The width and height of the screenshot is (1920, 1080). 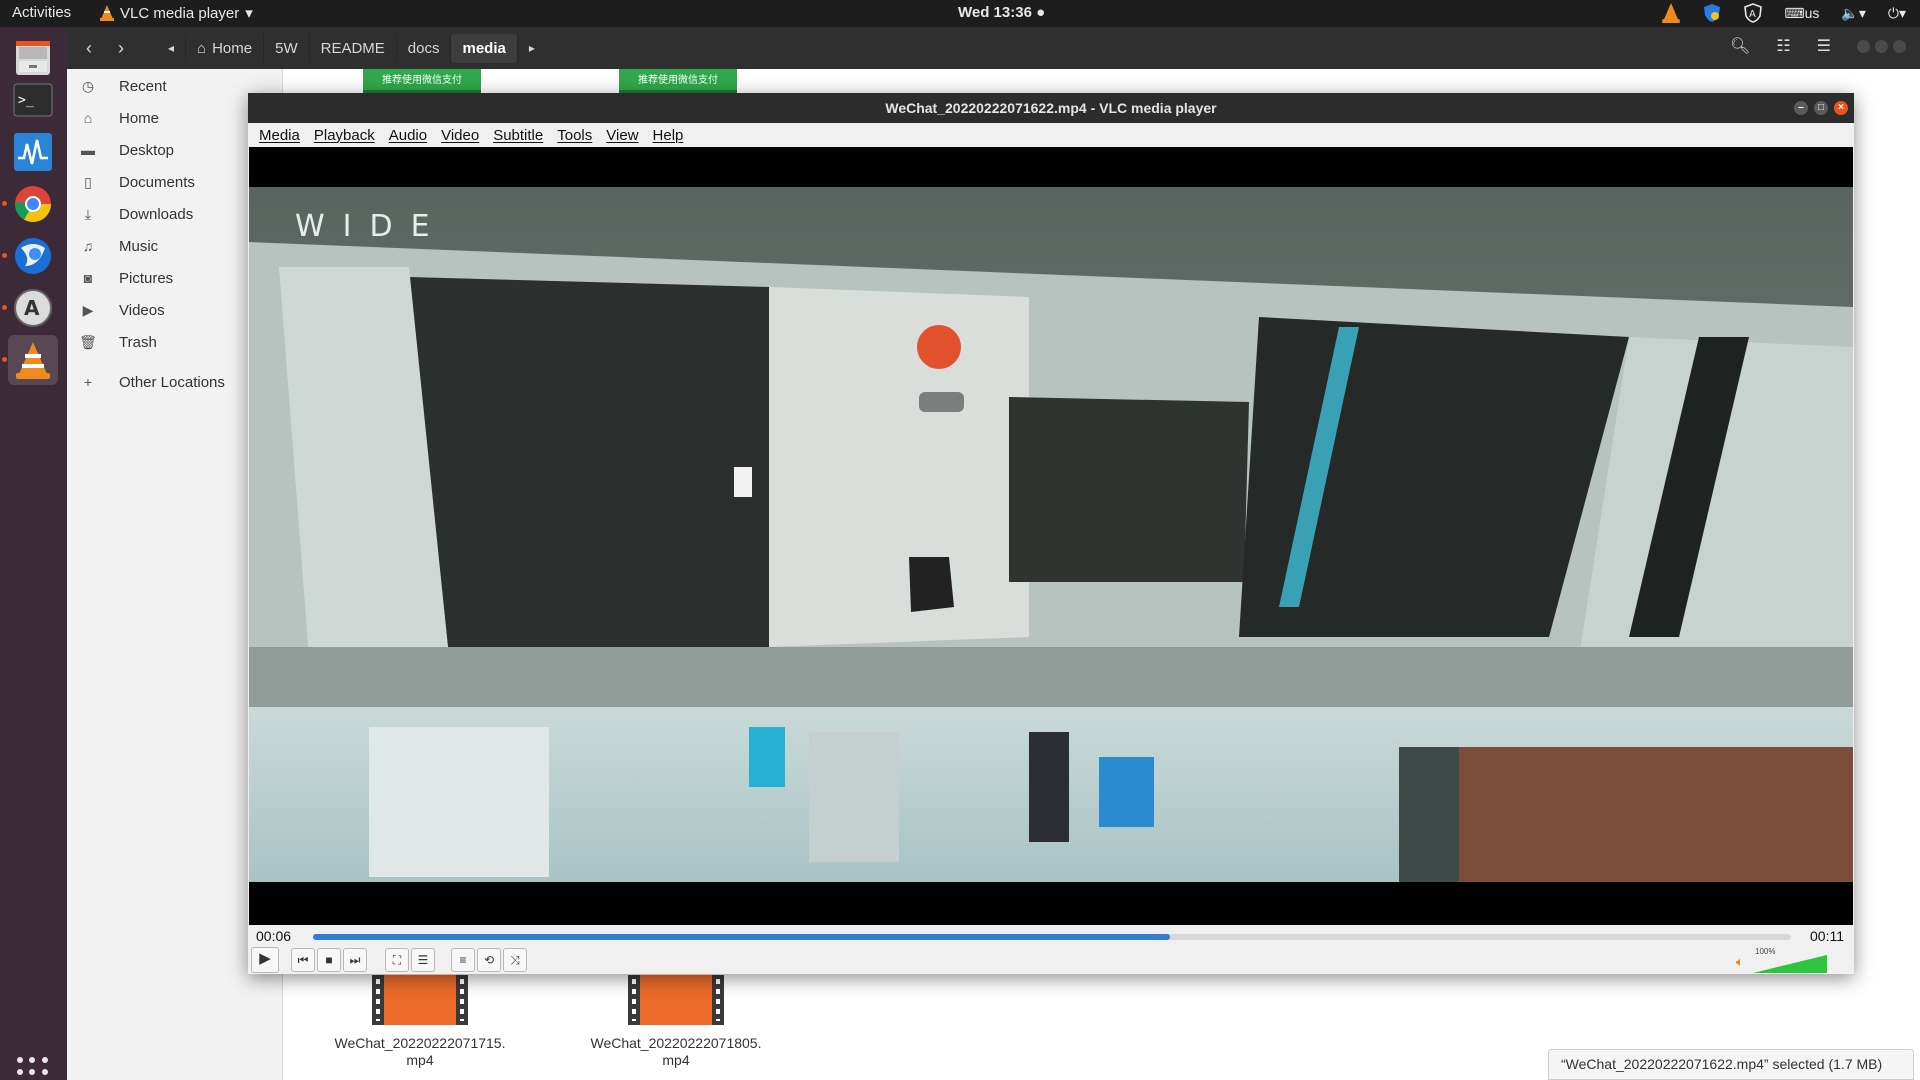 What do you see at coordinates (1712, 13) in the screenshot?
I see `shield-update-icon` at bounding box center [1712, 13].